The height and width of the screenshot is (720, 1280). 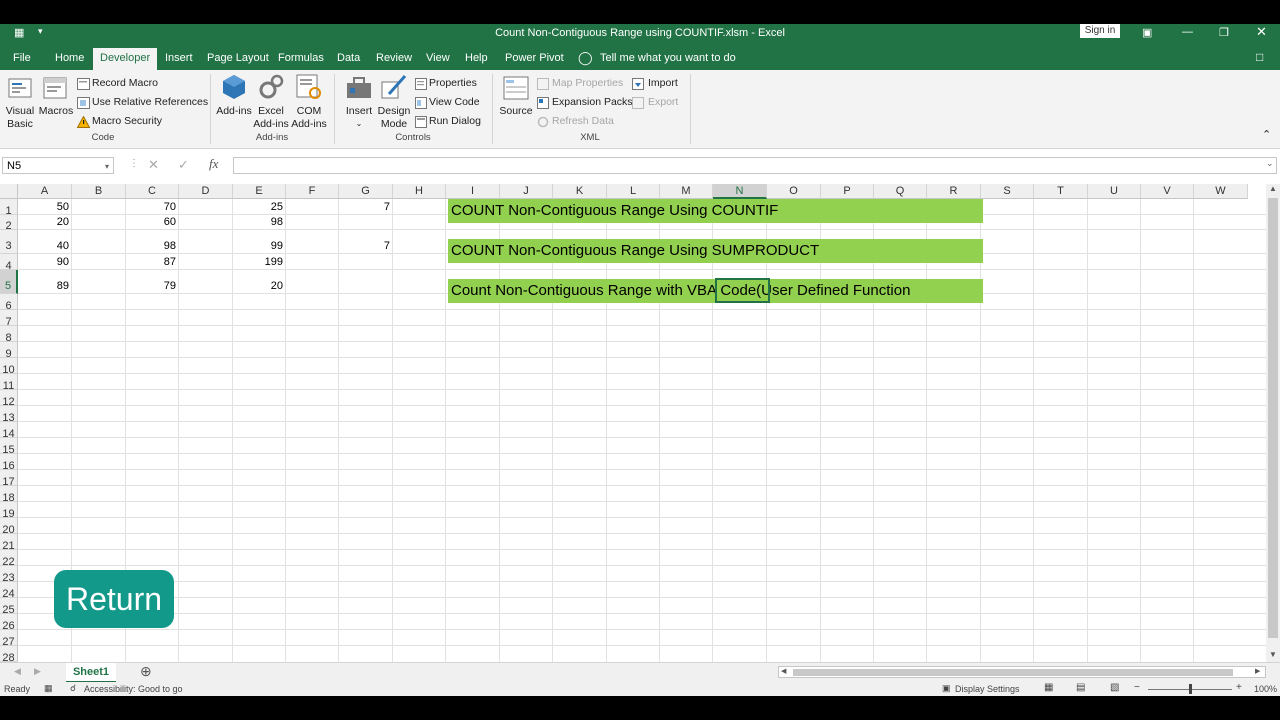 I want to click on zoom-slider-thumb, so click(x=1190, y=689).